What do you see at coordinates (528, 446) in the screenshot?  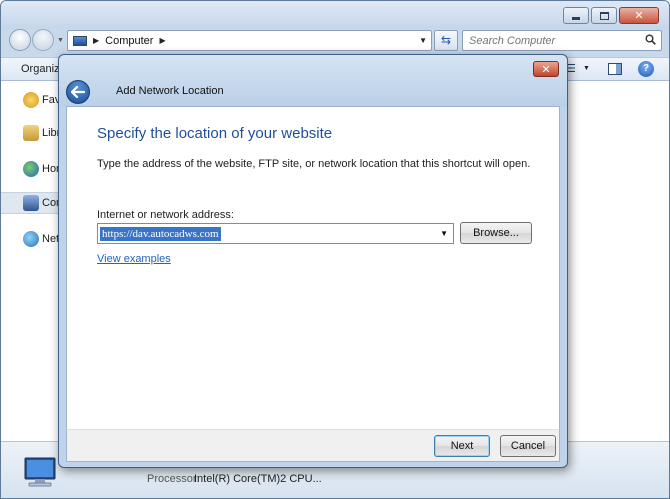 I see `cancel-button: Cancel` at bounding box center [528, 446].